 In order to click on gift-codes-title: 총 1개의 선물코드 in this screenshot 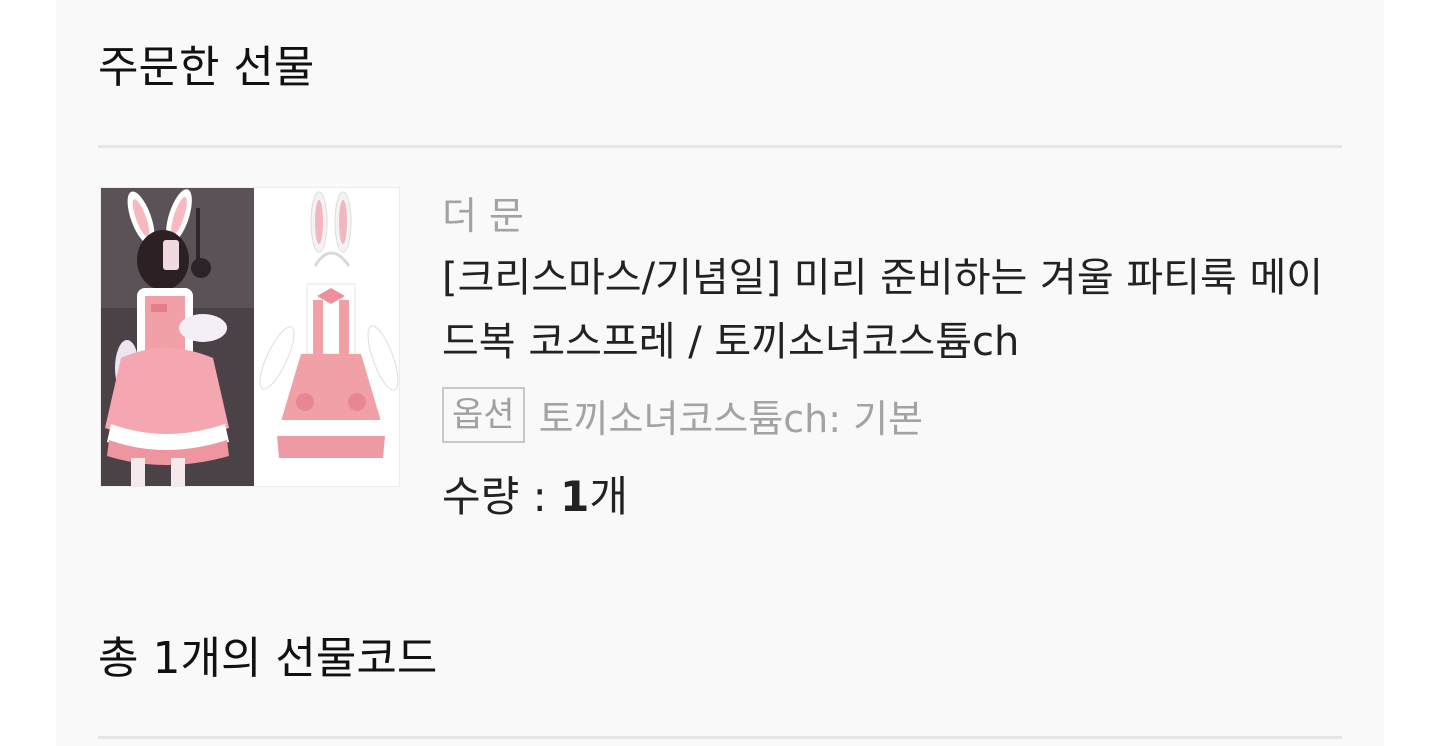, I will do `click(268, 658)`.